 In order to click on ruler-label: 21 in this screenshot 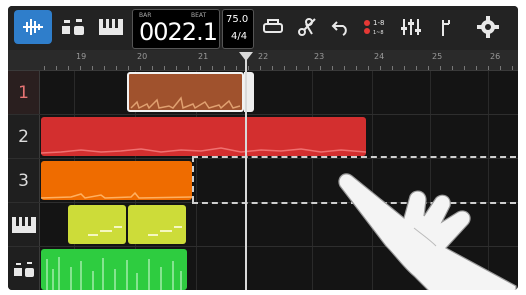, I will do `click(203, 56)`.